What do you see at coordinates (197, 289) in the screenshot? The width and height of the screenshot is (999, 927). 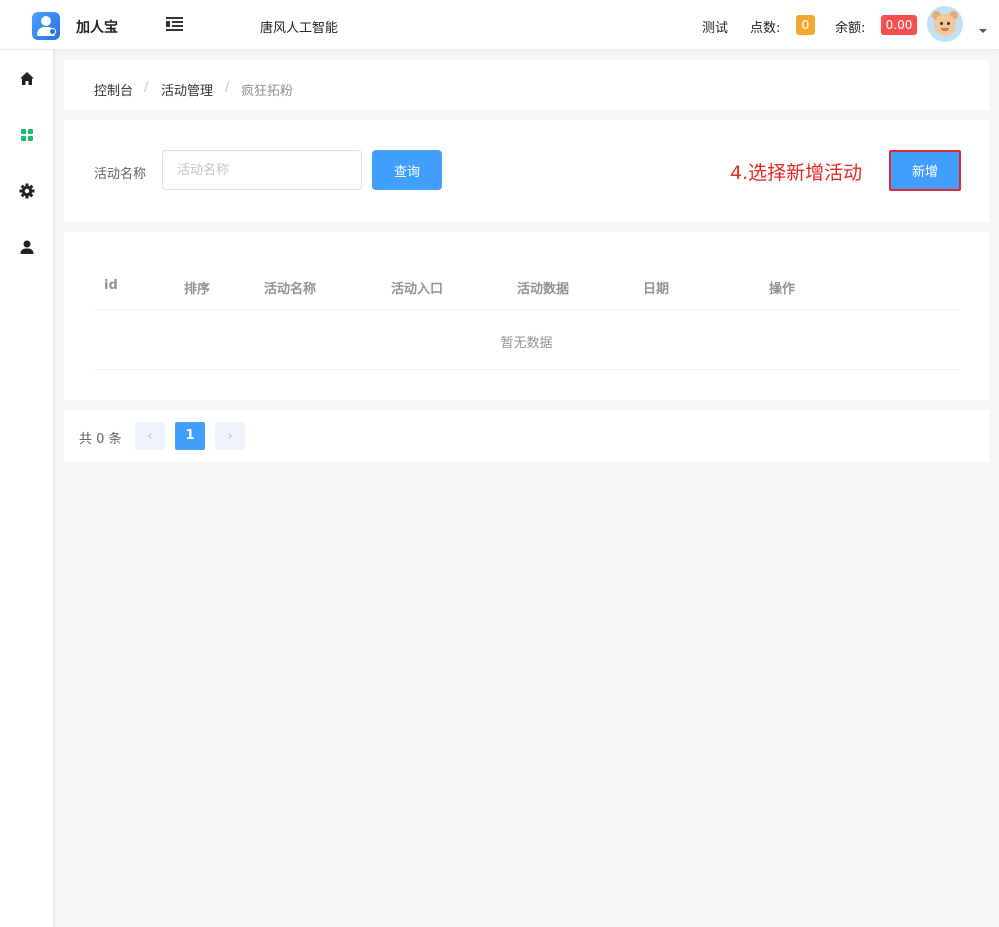 I see `column-header-sort: 排序` at bounding box center [197, 289].